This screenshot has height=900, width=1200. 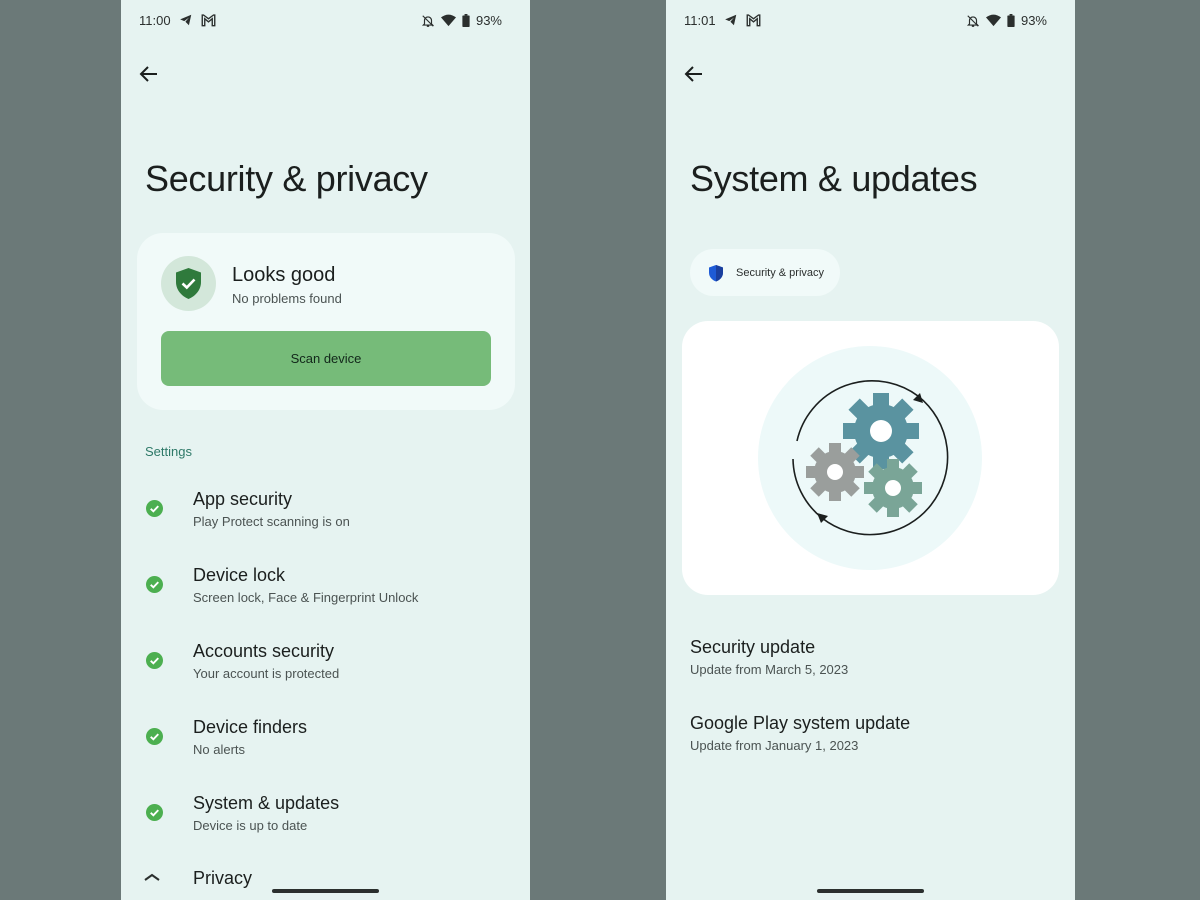 I want to click on list-item-title: Device finders, so click(x=250, y=727).